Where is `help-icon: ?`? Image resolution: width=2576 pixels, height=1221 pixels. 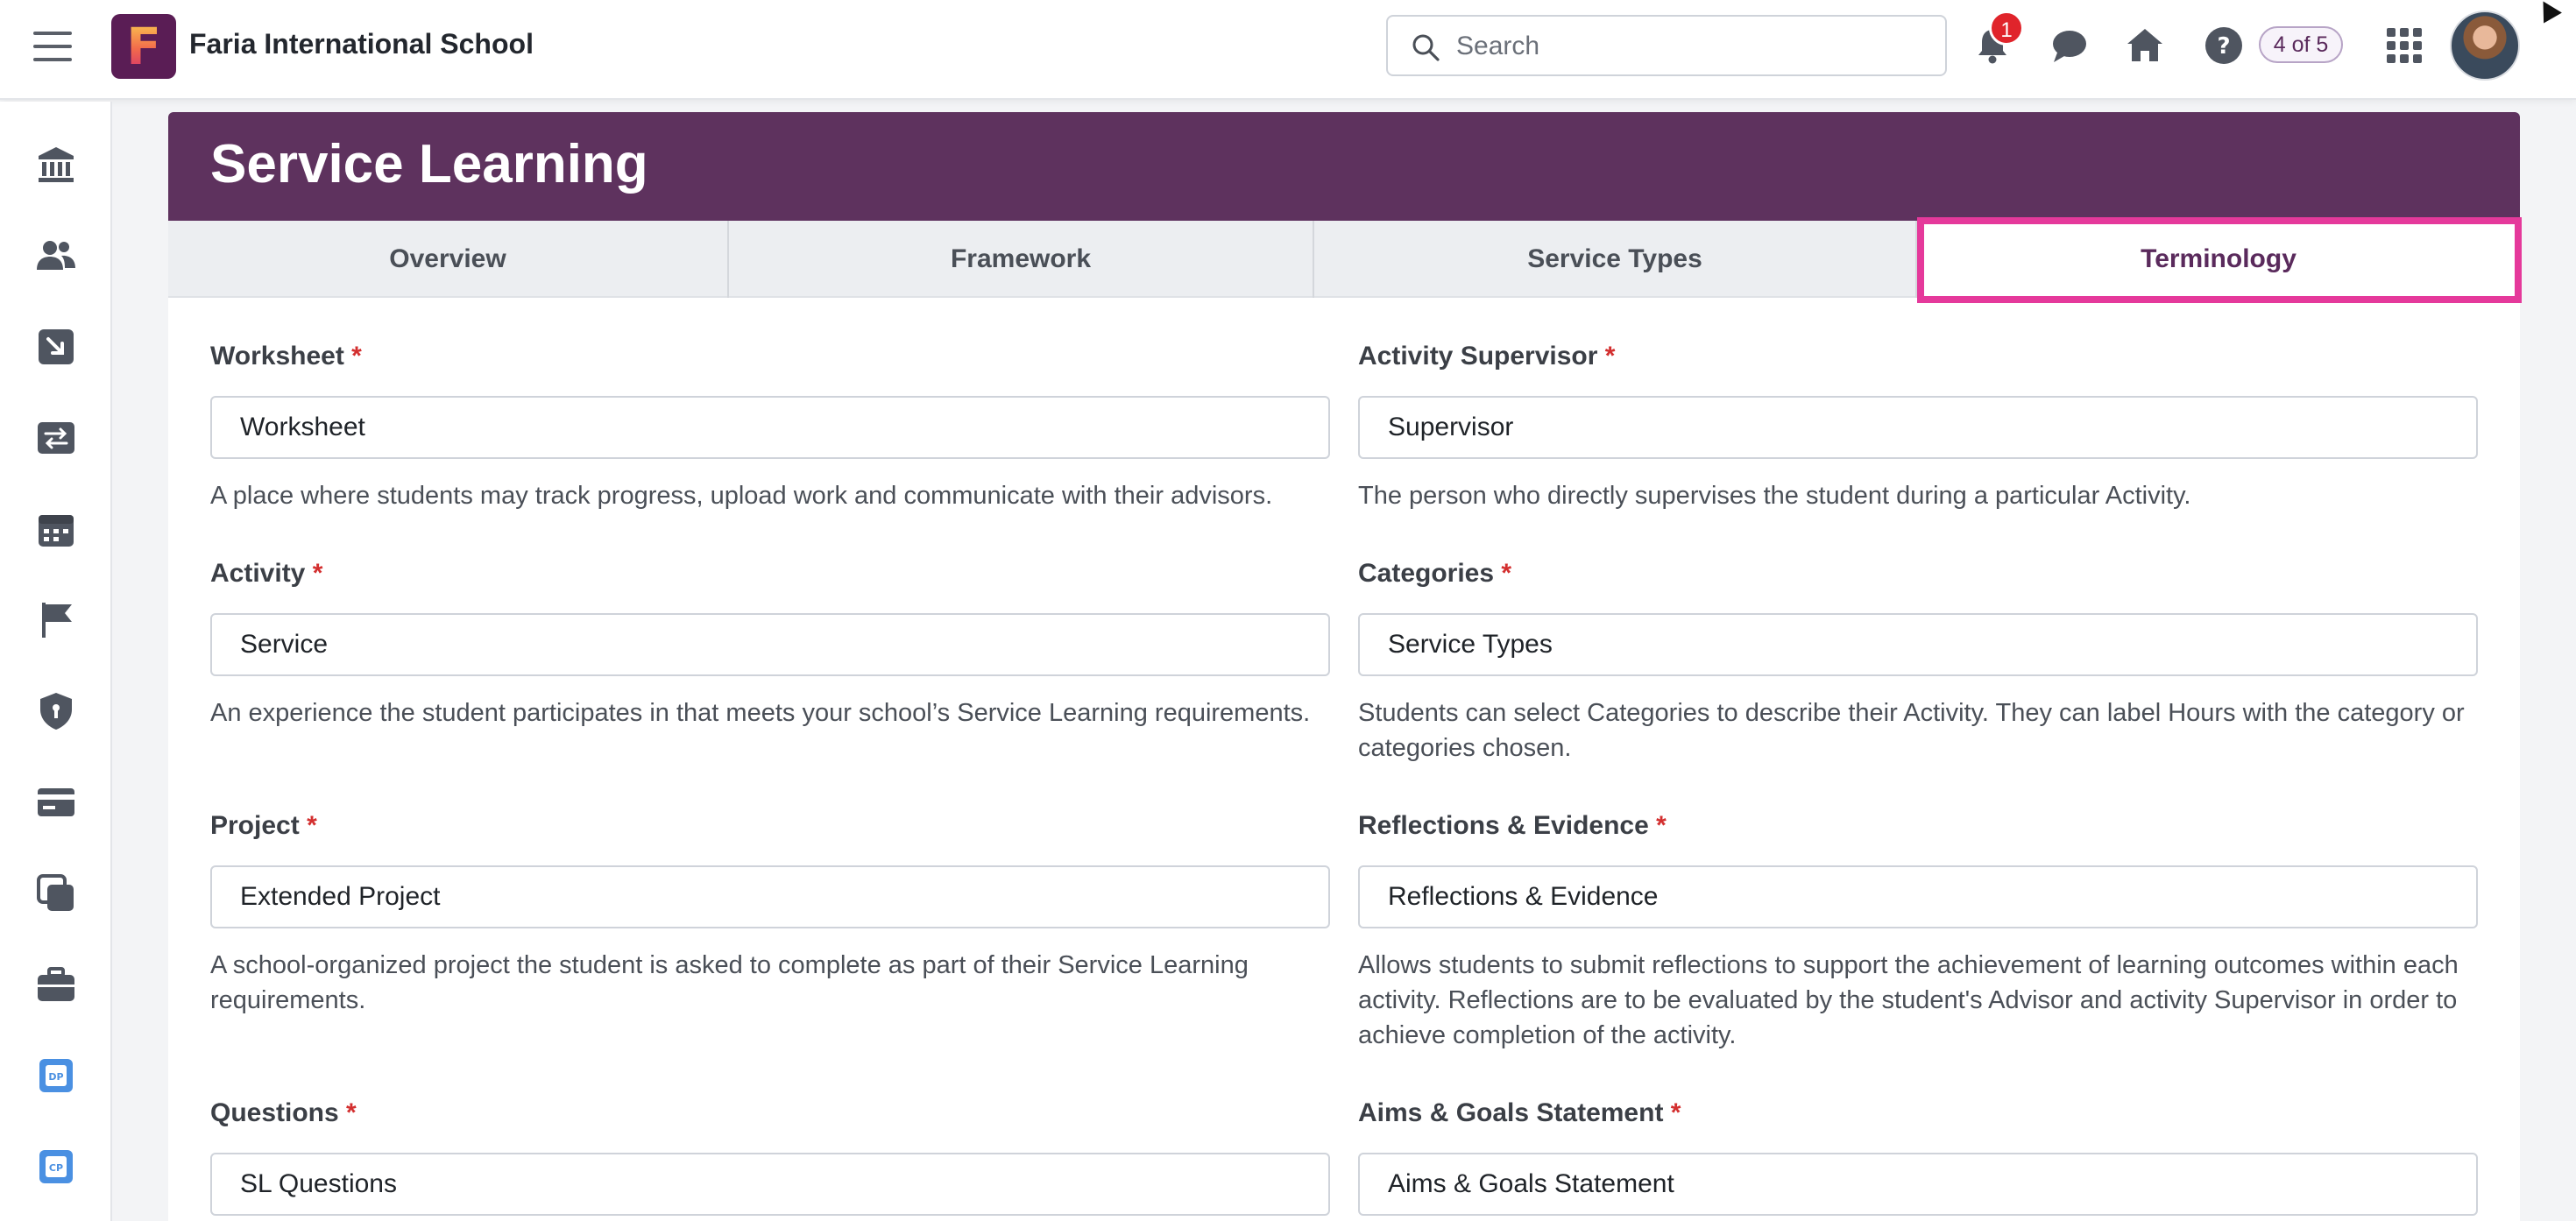 help-icon: ? is located at coordinates (2224, 46).